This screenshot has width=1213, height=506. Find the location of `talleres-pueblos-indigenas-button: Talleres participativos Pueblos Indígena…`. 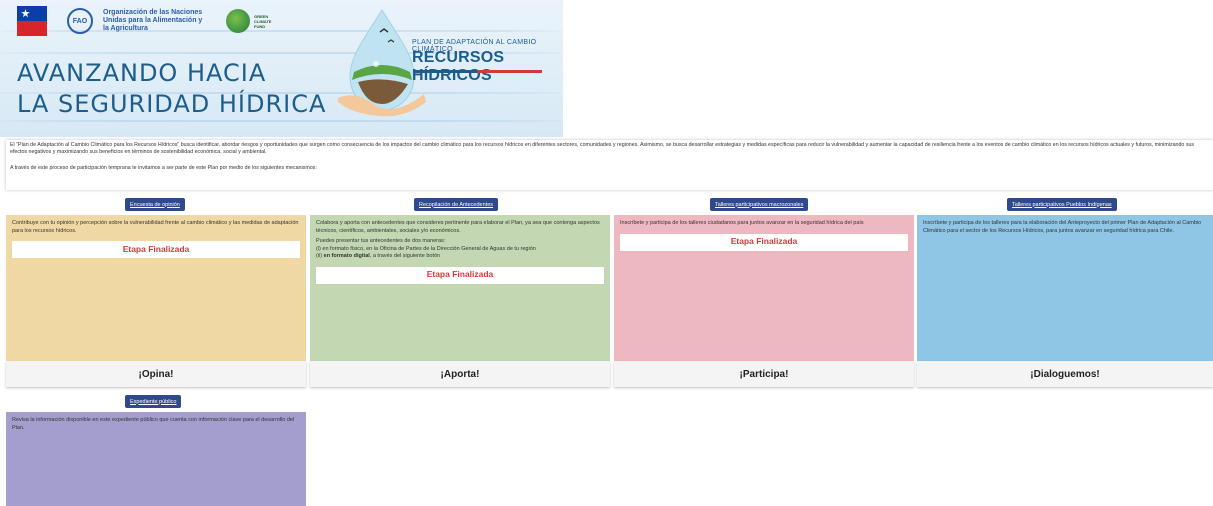

talleres-pueblos-indigenas-button: Talleres participativos Pueblos Indígena… is located at coordinates (1062, 204).